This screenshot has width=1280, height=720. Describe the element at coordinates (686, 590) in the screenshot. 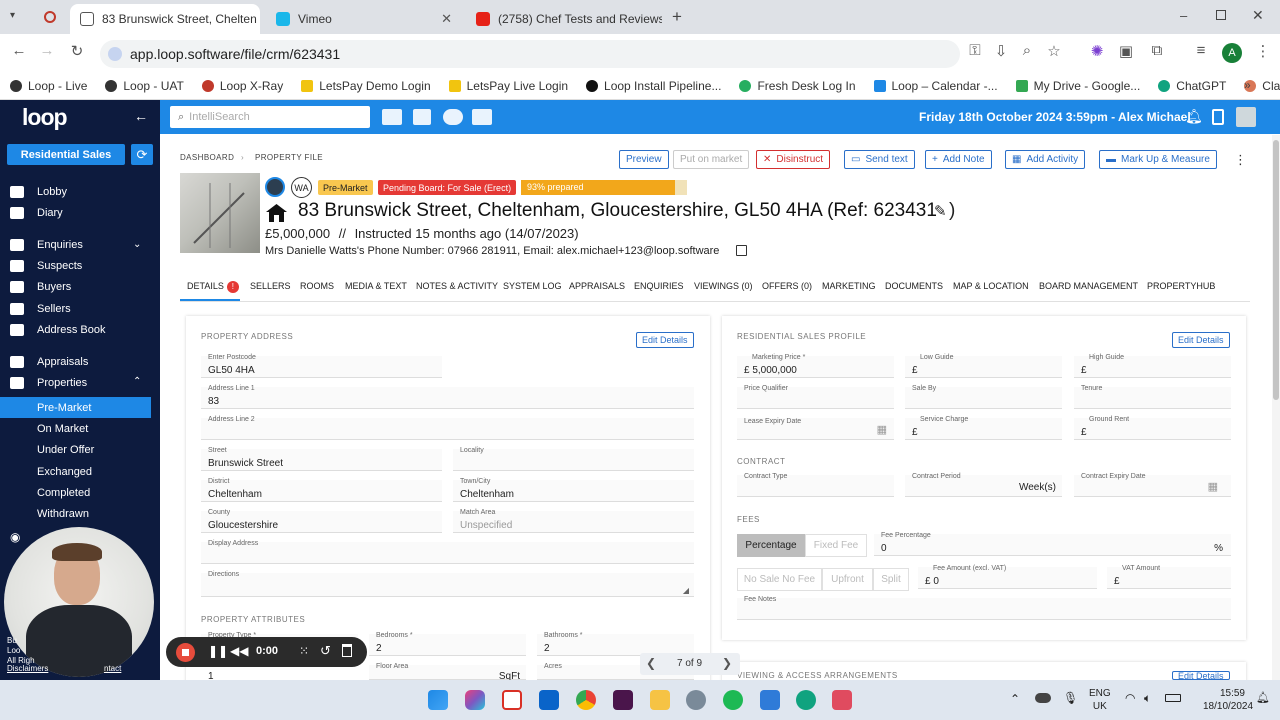

I see `resize-handle-icon: ◢` at that location.